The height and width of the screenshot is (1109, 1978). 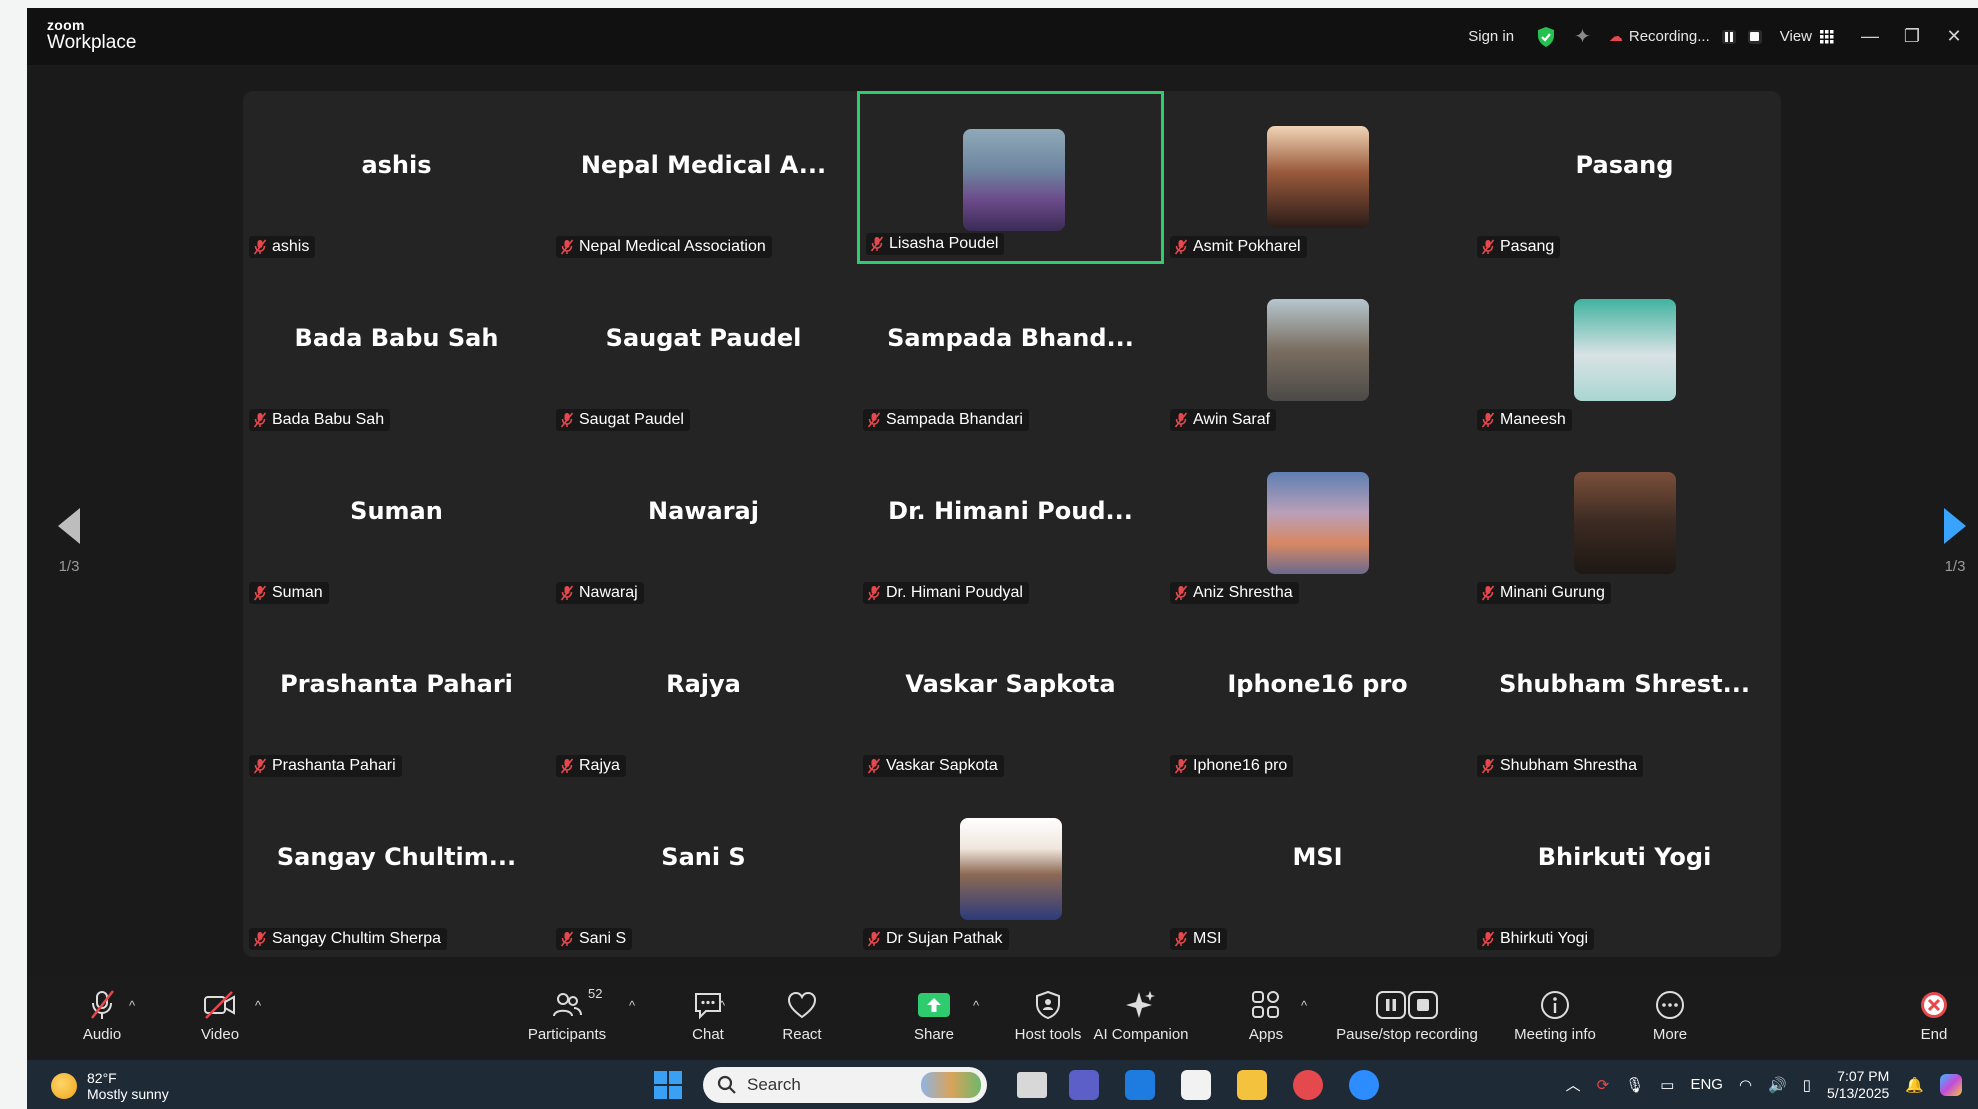 I want to click on participant-tile: MSI MSI, so click(x=1317, y=869).